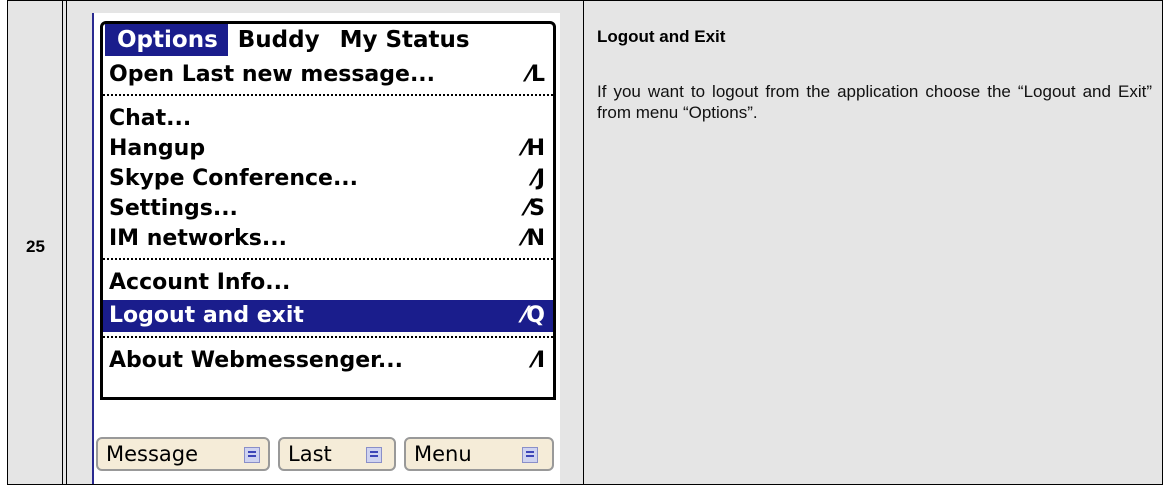  Describe the element at coordinates (539, 178) in the screenshot. I see `menu-item-shortcut: ⁄J` at that location.